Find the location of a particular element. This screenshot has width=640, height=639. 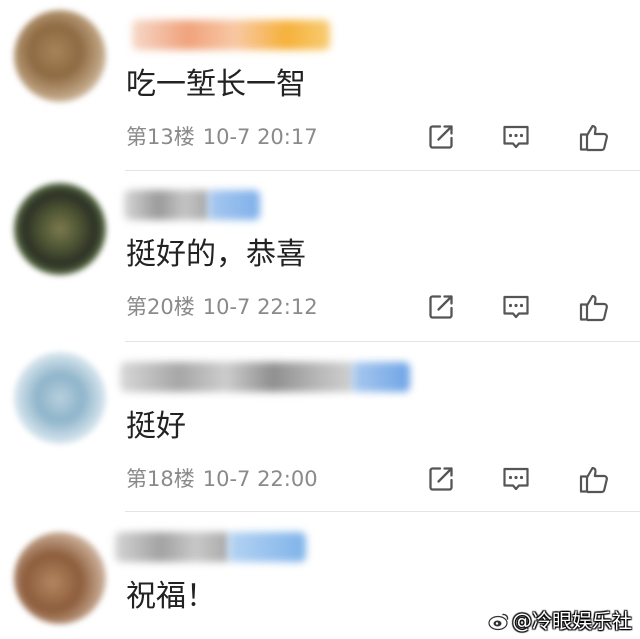

floor-number: 第20楼 is located at coordinates (160, 307).